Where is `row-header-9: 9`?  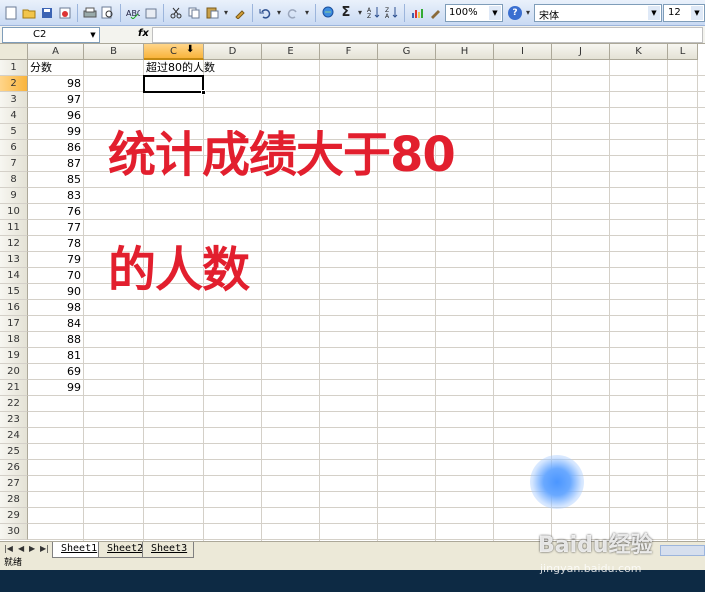
row-header-9: 9 is located at coordinates (14, 196).